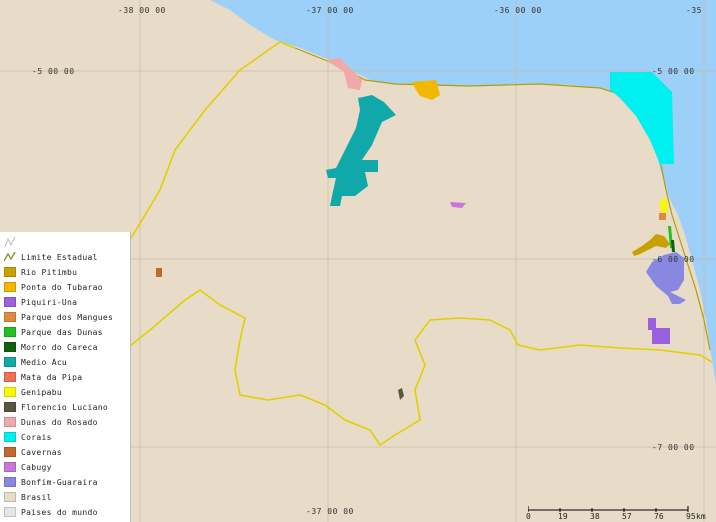  I want to click on legend-label: Florencio Luciano, so click(64, 407).